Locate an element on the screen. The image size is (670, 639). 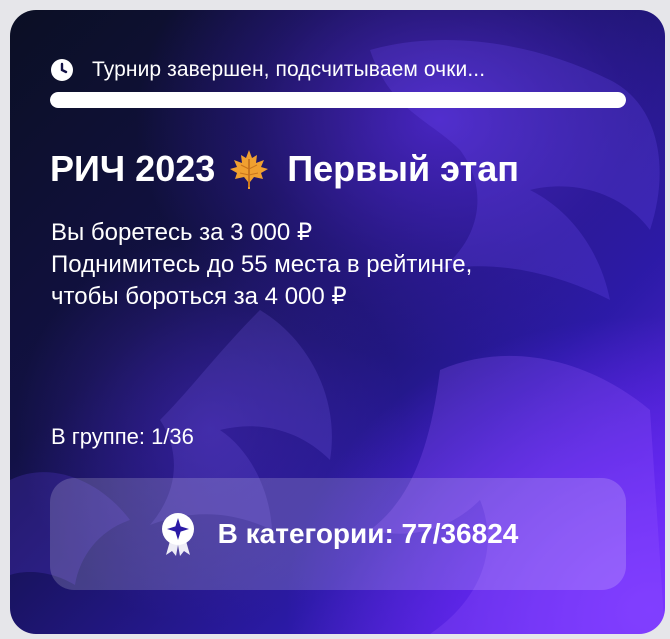
prize-line-next: чтобы бороться за 4 000 ₽ is located at coordinates (199, 296).